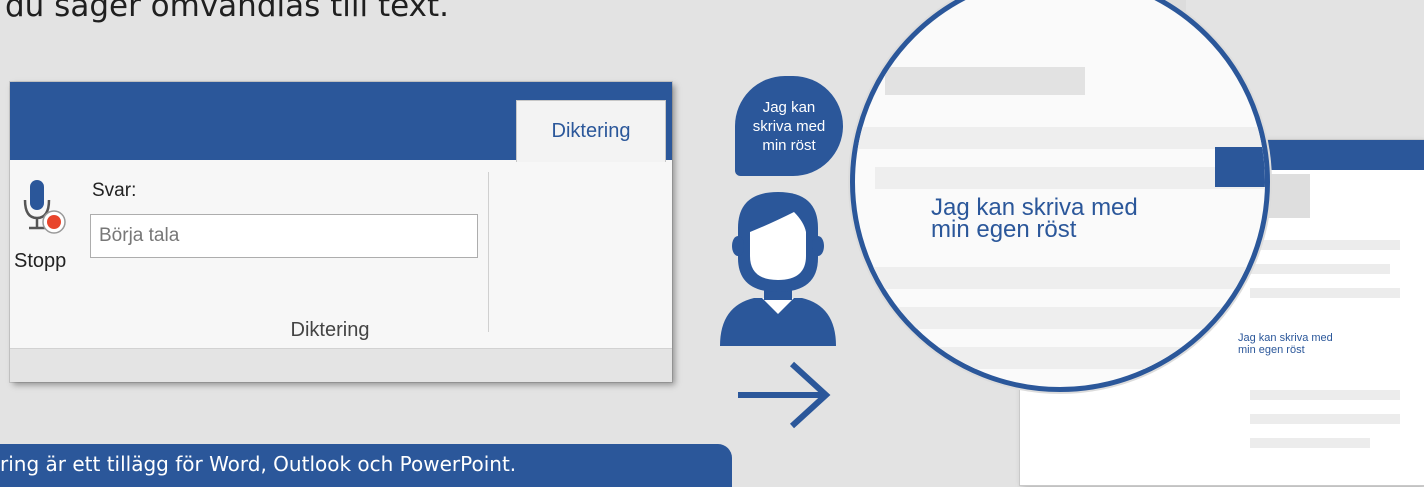 The image size is (1424, 487). Describe the element at coordinates (40, 261) in the screenshot. I see `stop-button-label: Stopp` at that location.